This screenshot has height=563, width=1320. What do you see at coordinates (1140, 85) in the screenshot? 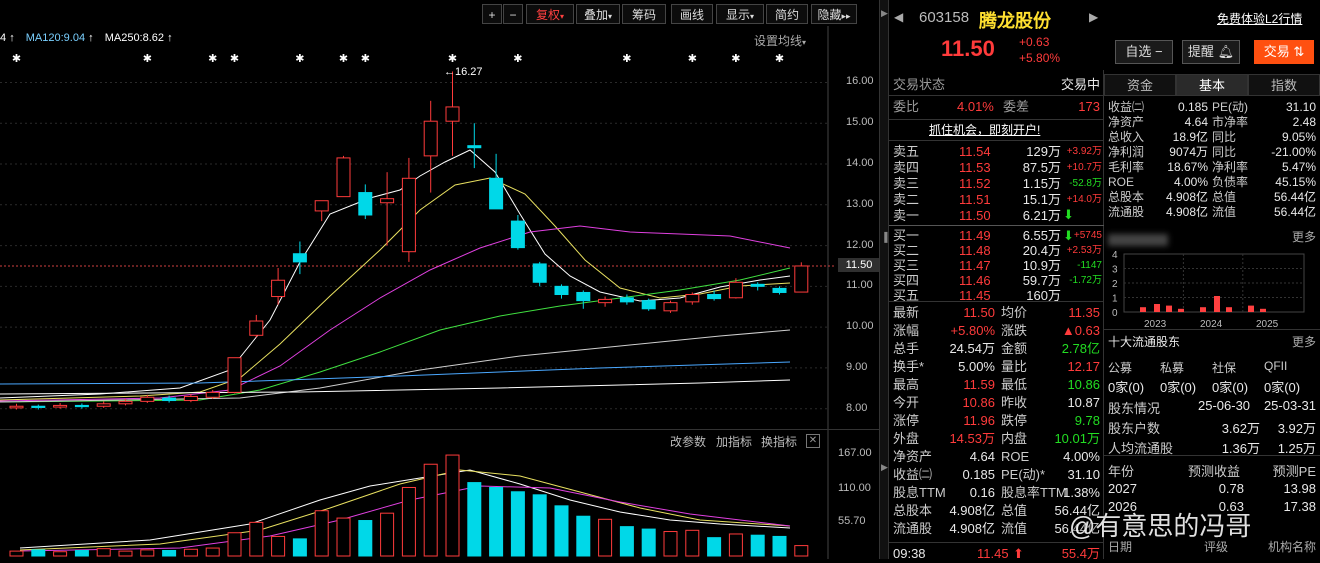
I see `tab-zijin: 资金` at bounding box center [1140, 85].